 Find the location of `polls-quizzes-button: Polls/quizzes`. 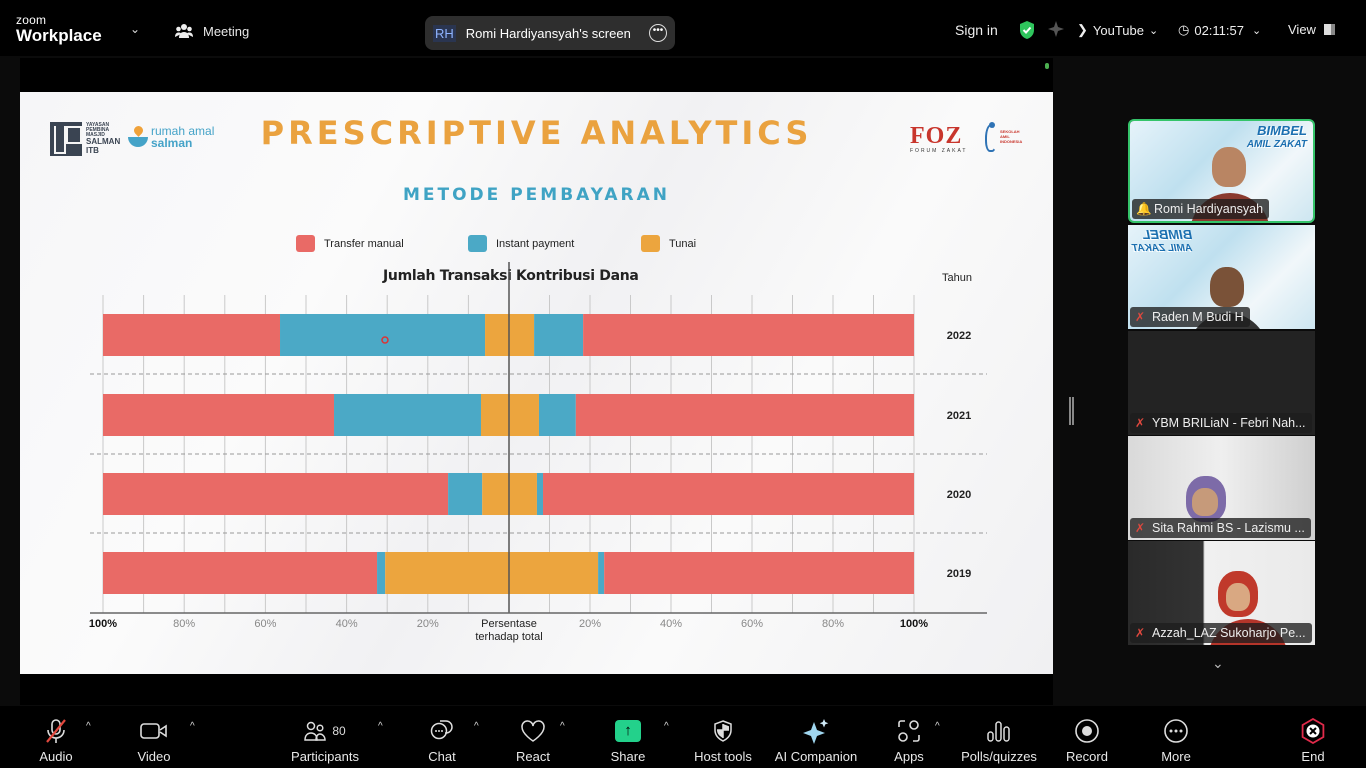

polls-quizzes-button: Polls/quizzes is located at coordinates (999, 737).